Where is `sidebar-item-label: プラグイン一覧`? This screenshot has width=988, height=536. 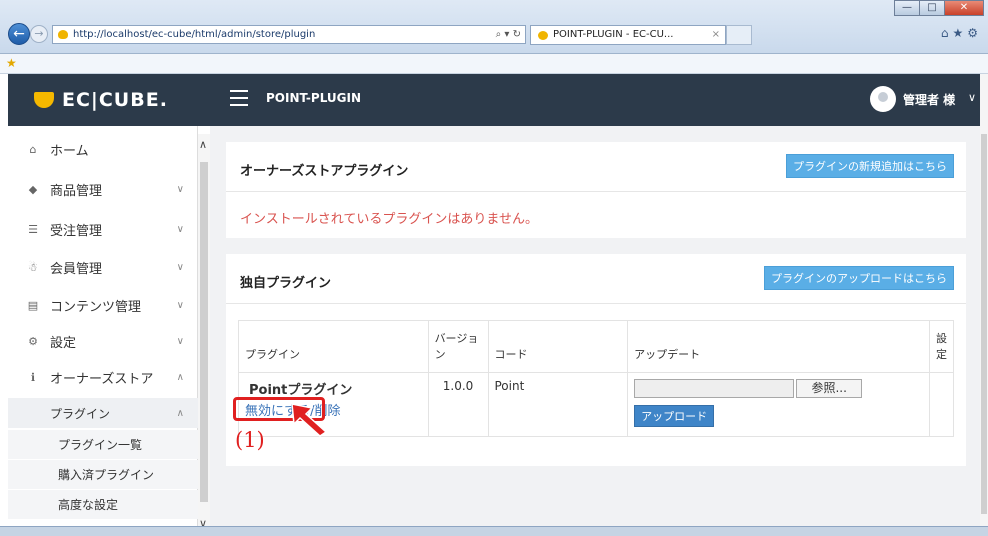
sidebar-item-label: プラグイン一覧 is located at coordinates (100, 445).